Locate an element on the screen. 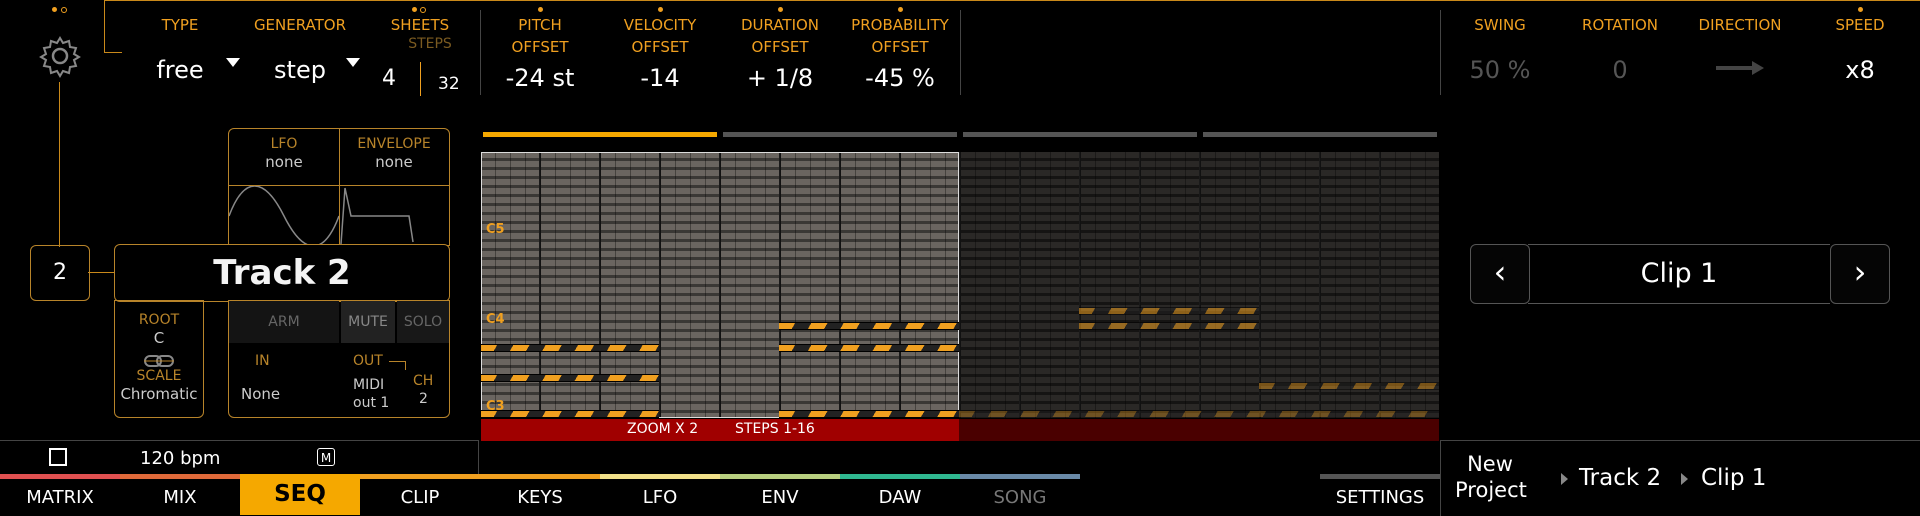  track-number-box: 2 is located at coordinates (60, 273).